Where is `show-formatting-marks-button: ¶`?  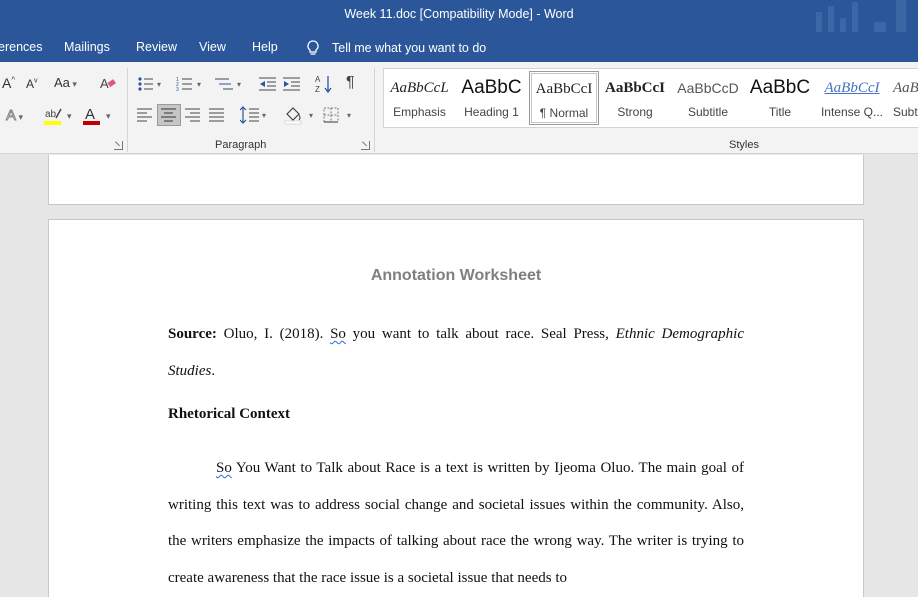
show-formatting-marks-button: ¶ is located at coordinates (350, 83).